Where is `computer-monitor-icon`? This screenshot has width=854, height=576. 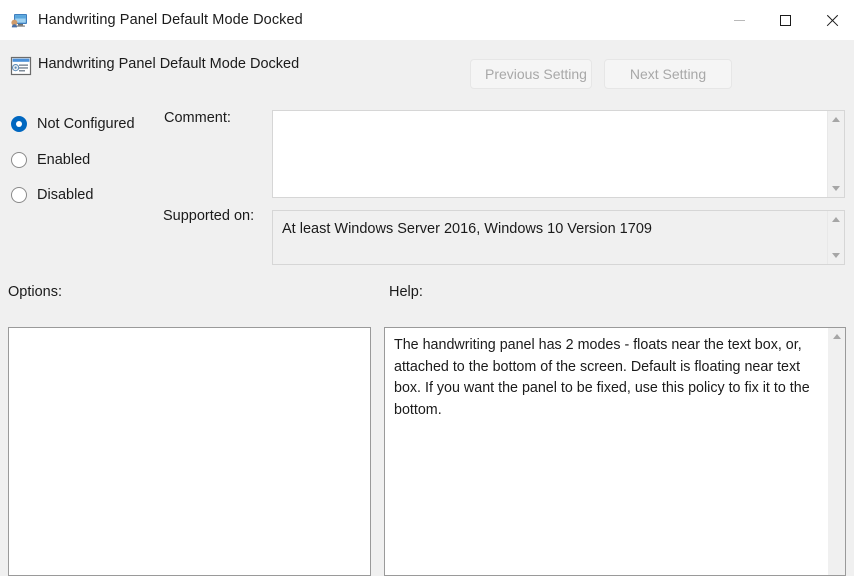 computer-monitor-icon is located at coordinates (19, 20).